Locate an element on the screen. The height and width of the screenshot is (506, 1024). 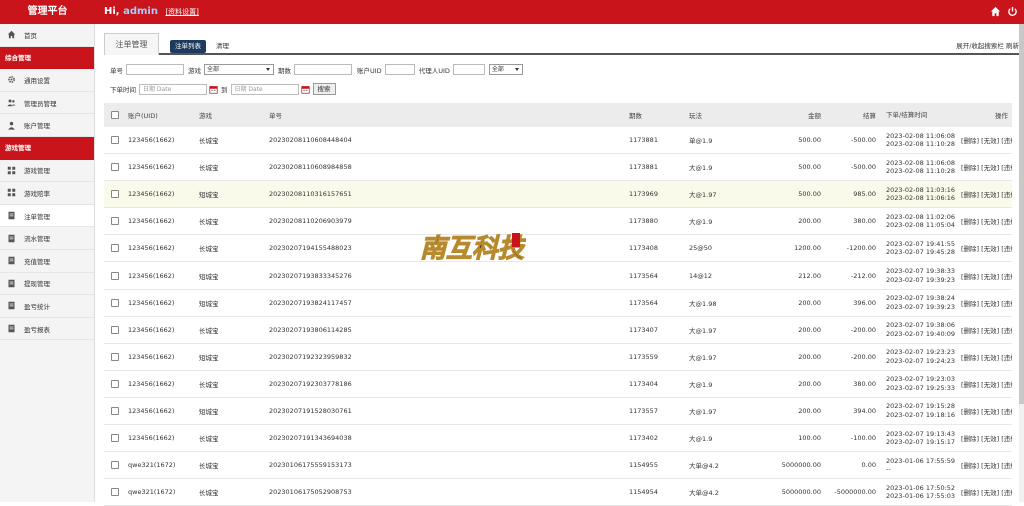
sidebar-item-game-management: 游戏管理 is located at coordinates (47, 171).